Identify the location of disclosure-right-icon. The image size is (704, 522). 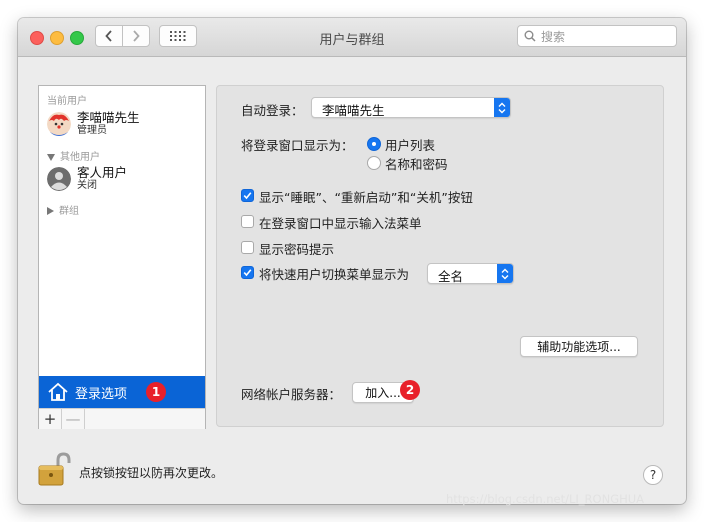
(50, 211).